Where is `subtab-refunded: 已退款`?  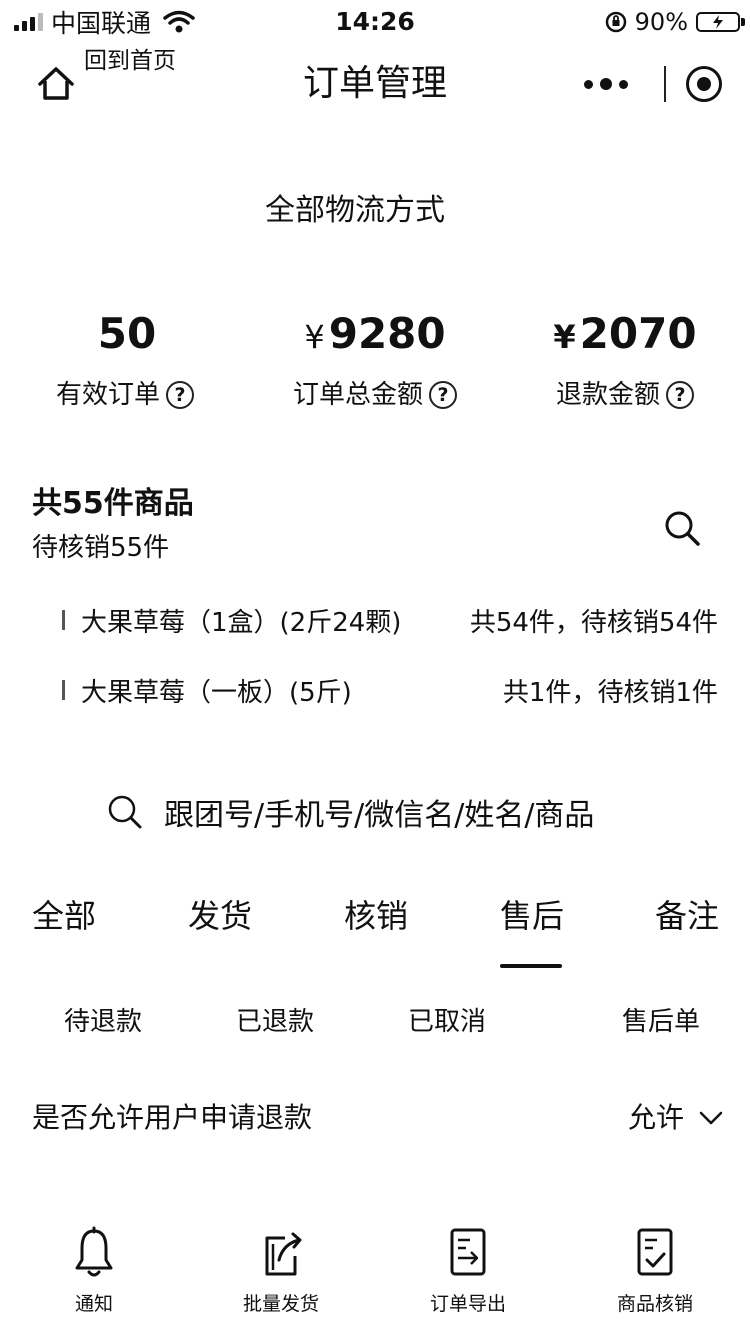
subtab-refunded: 已退款 is located at coordinates (275, 1022).